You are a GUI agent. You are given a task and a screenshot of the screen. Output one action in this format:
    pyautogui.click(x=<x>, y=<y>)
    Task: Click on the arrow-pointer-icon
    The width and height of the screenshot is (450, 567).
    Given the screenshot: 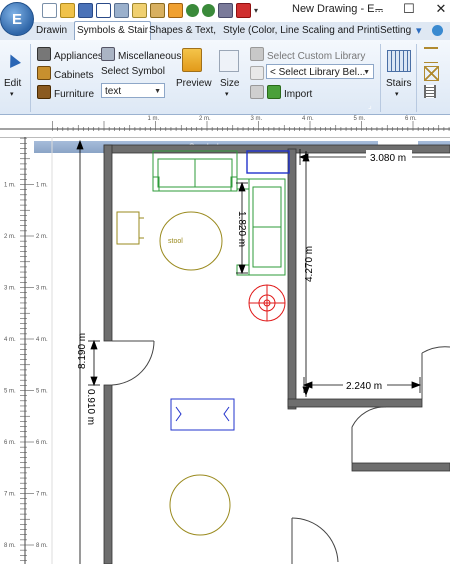 What is the action you would take?
    pyautogui.click(x=13, y=60)
    